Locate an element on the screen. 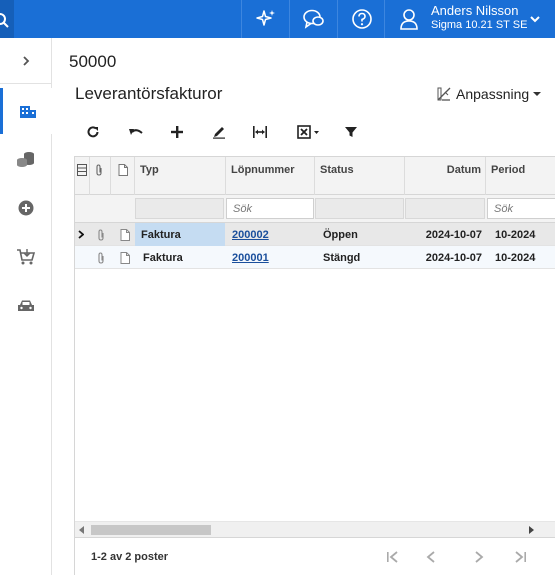 This screenshot has height=576, width=555. filter-lopnummer: Sök is located at coordinates (270, 208).